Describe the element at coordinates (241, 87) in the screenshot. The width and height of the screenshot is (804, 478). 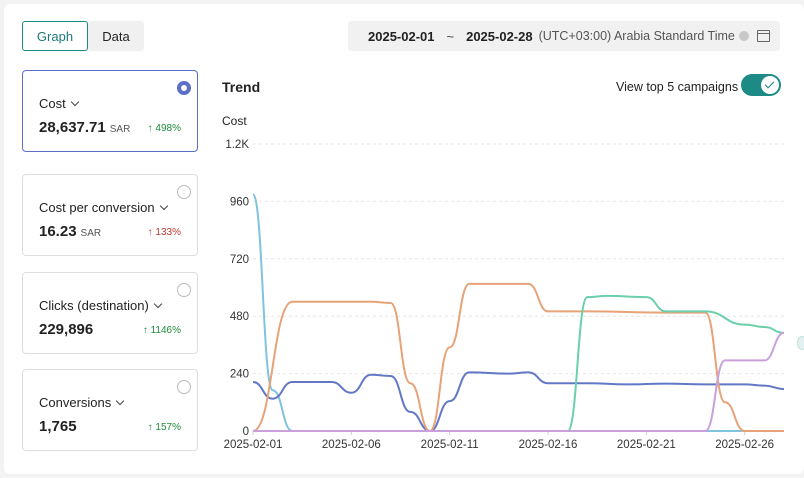
I see `trend-title: Trend` at that location.